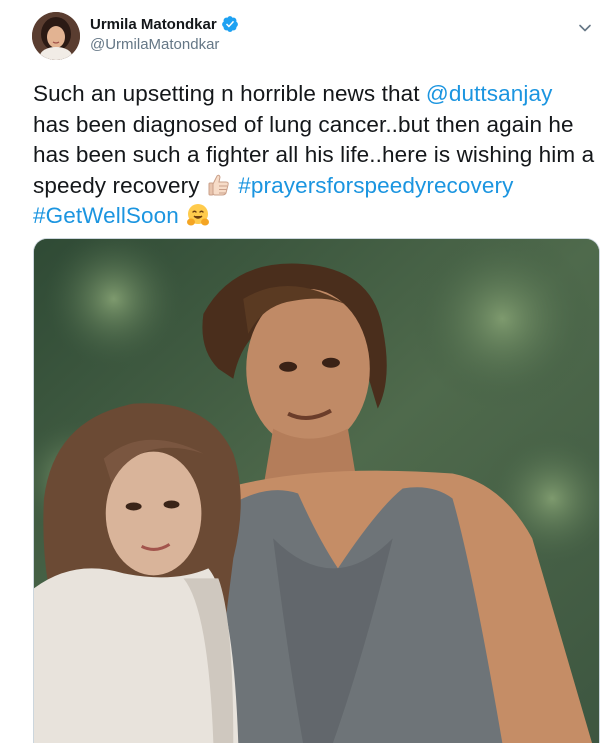 The height and width of the screenshot is (743, 610). Describe the element at coordinates (164, 44) in the screenshot. I see `author-handle: @UrmilaMatondkar` at that location.